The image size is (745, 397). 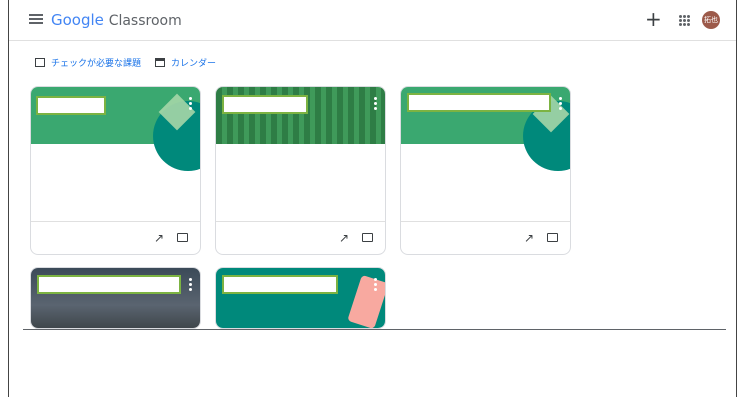 I want to click on calendar-icon, so click(x=160, y=62).